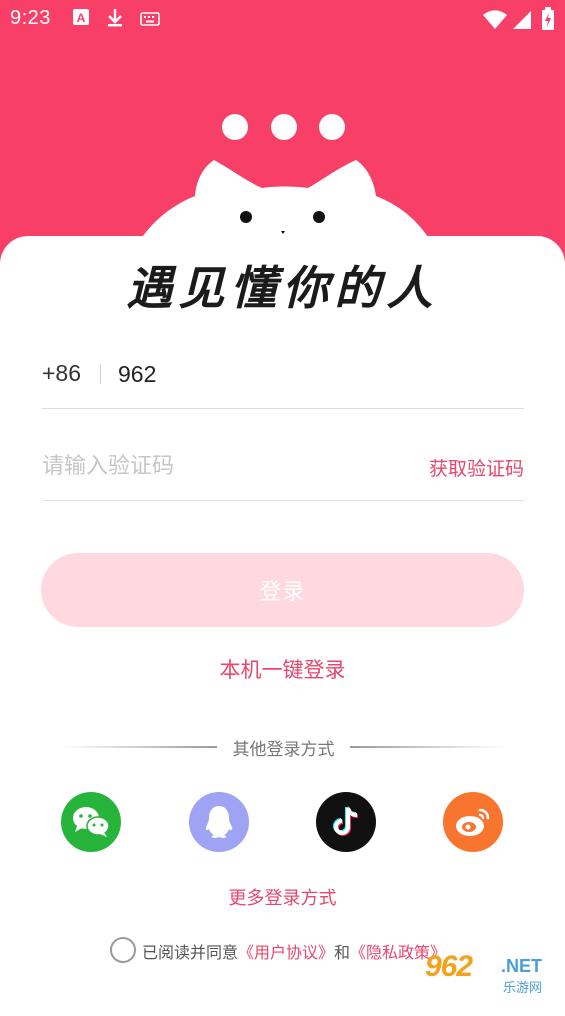  What do you see at coordinates (522, 22) in the screenshot?
I see `signal-icon` at bounding box center [522, 22].